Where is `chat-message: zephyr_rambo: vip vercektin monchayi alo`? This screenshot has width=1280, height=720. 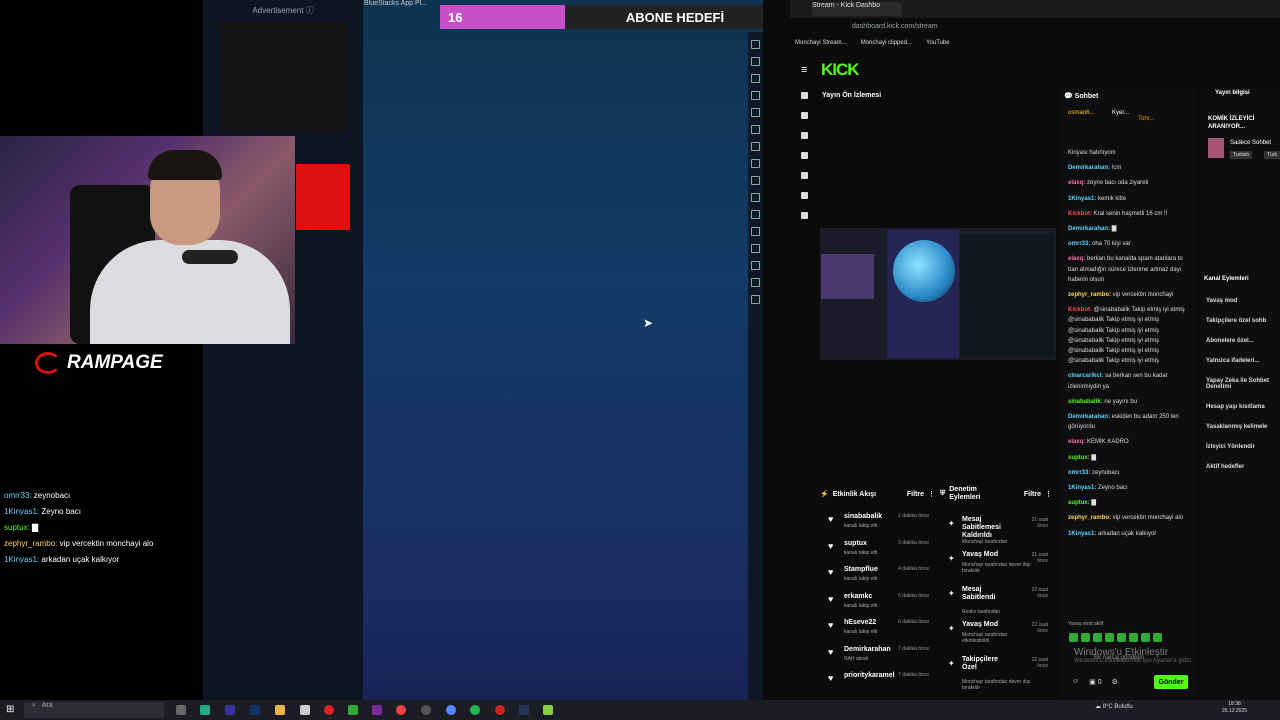
chat-message: zephyr_rambo: vip vercektin monchayi alo is located at coordinates (1128, 518).